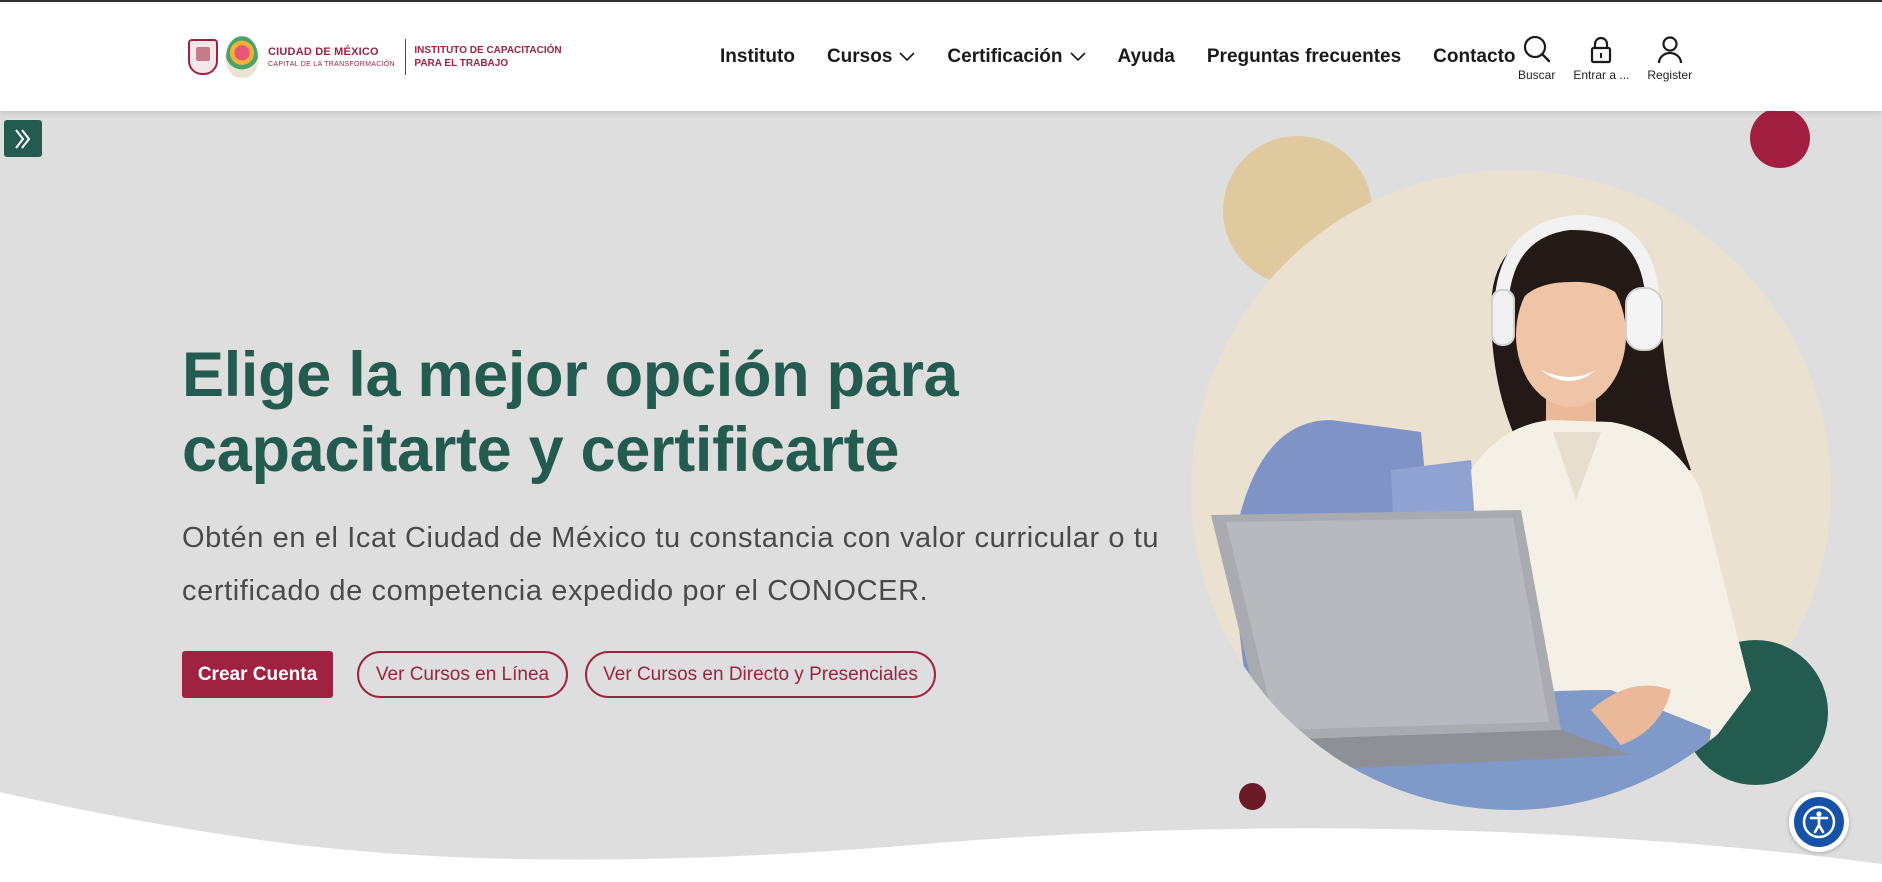 Image resolution: width=1882 pixels, height=882 pixels. What do you see at coordinates (462, 674) in the screenshot?
I see `online-courses-button: Ver Cursos en Línea` at bounding box center [462, 674].